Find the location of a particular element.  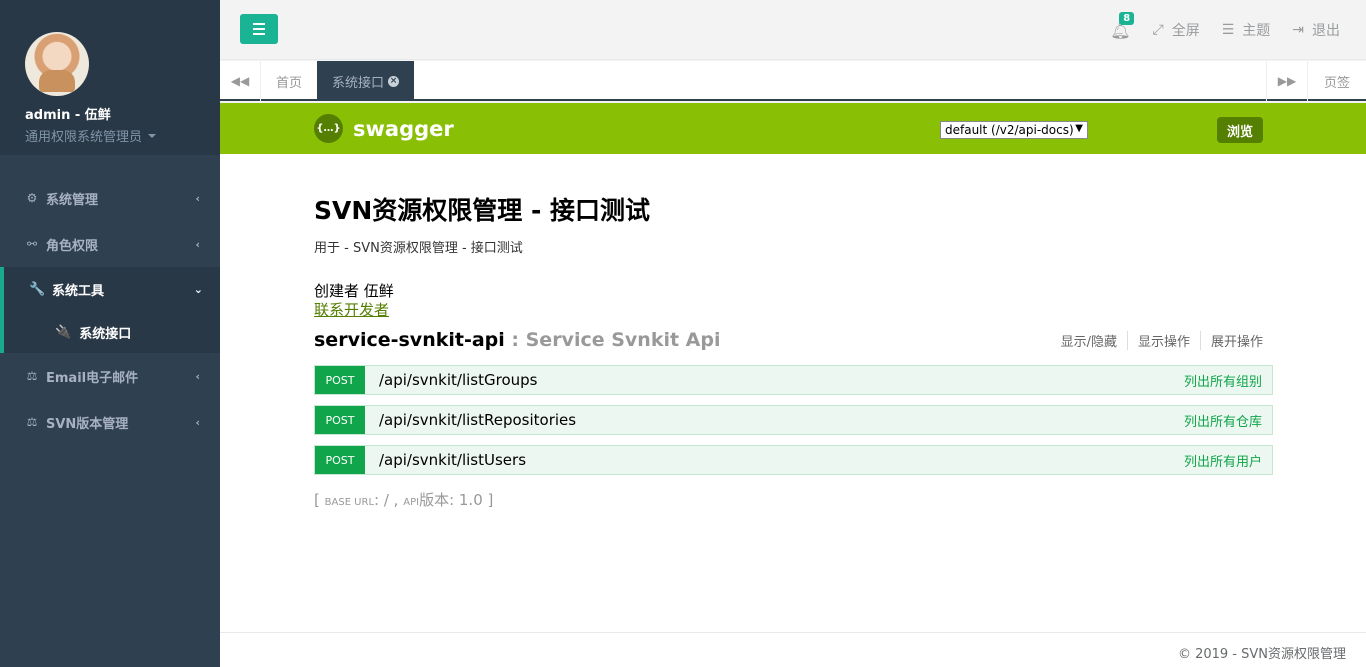

resource-title: service-svnkit-api : Service Svnkit Api is located at coordinates (517, 340).